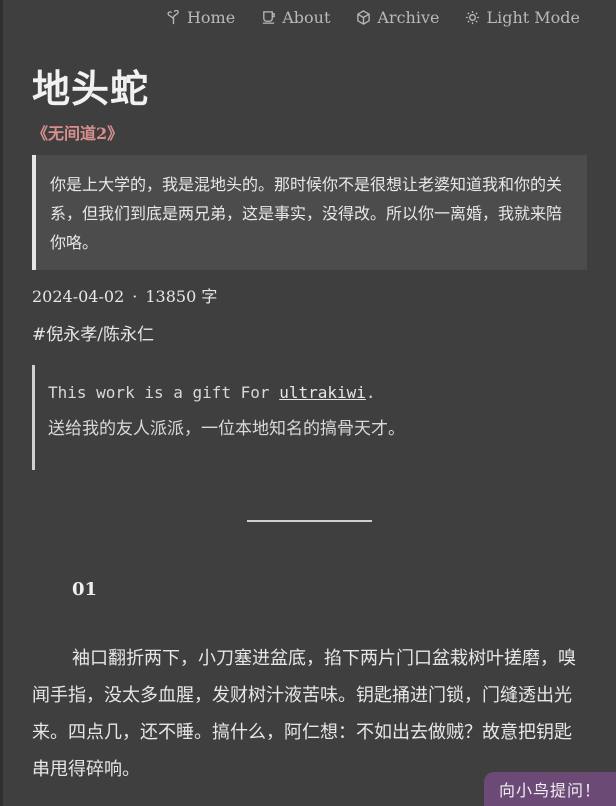  I want to click on nav-about: About, so click(295, 17).